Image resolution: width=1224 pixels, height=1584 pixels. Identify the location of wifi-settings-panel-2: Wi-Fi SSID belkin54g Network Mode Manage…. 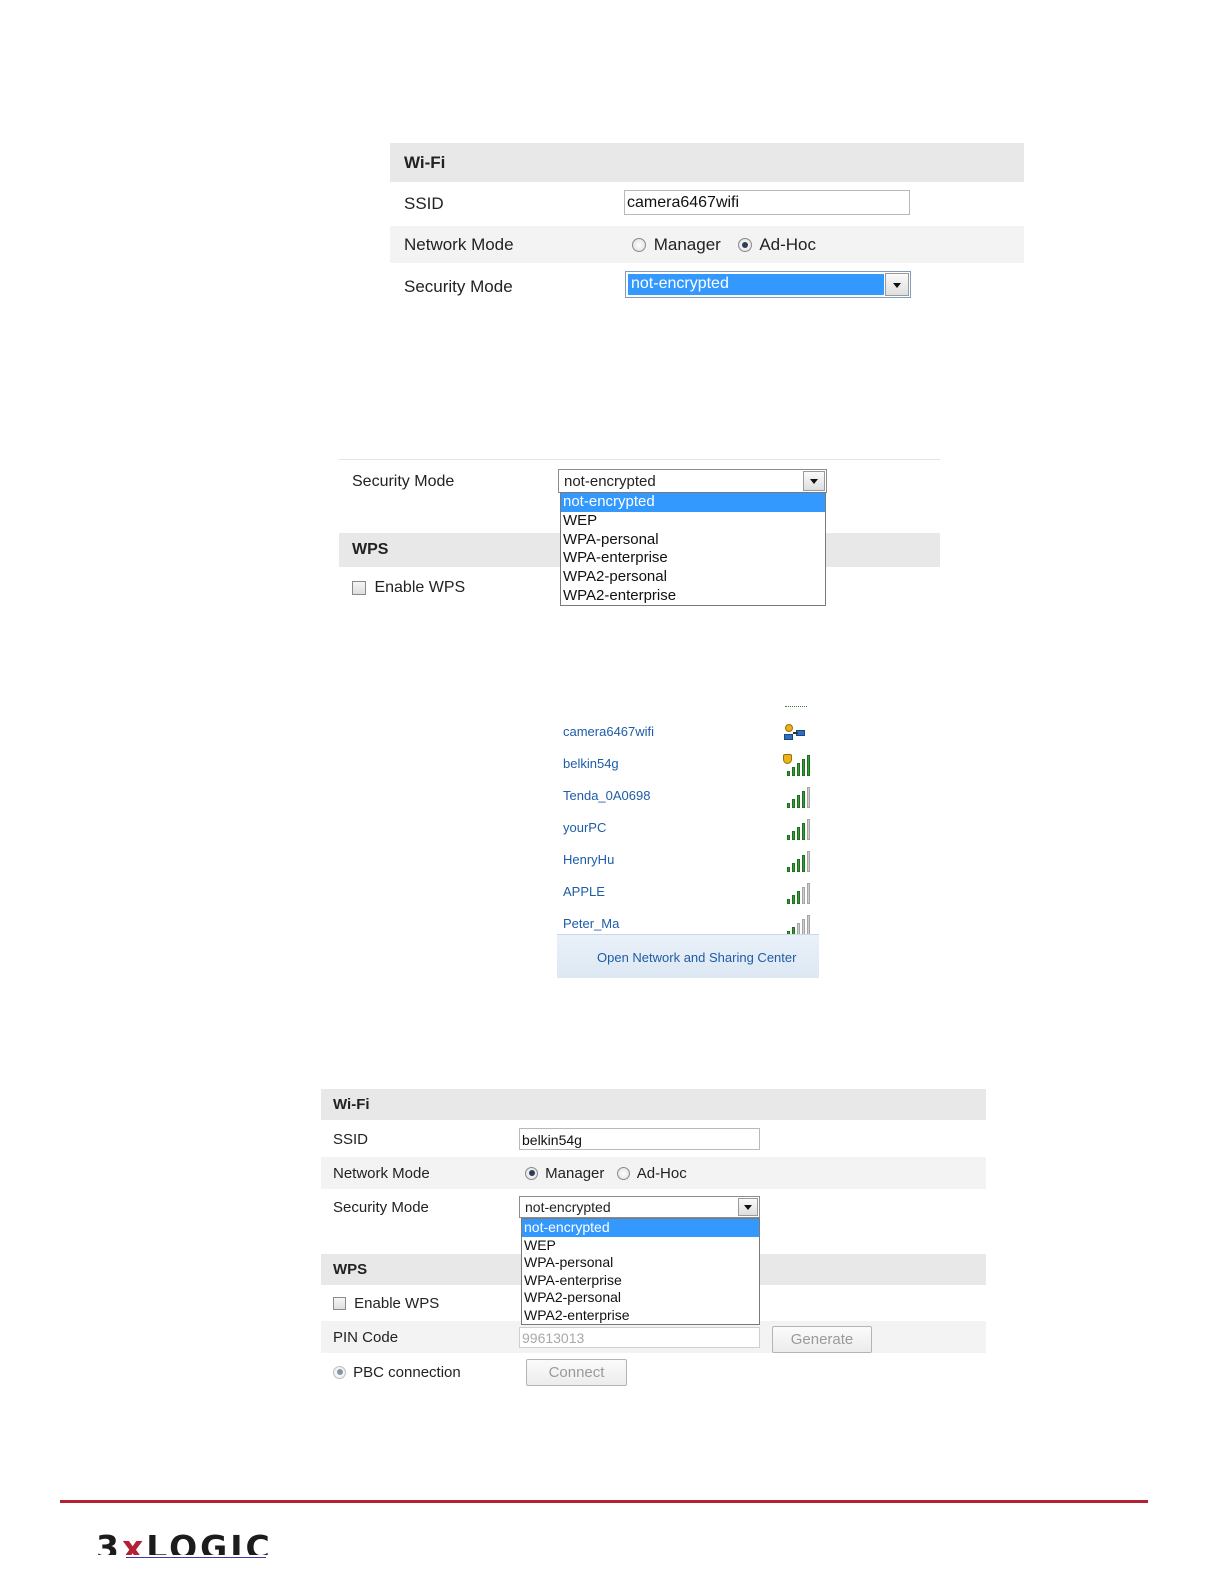
(653, 1239).